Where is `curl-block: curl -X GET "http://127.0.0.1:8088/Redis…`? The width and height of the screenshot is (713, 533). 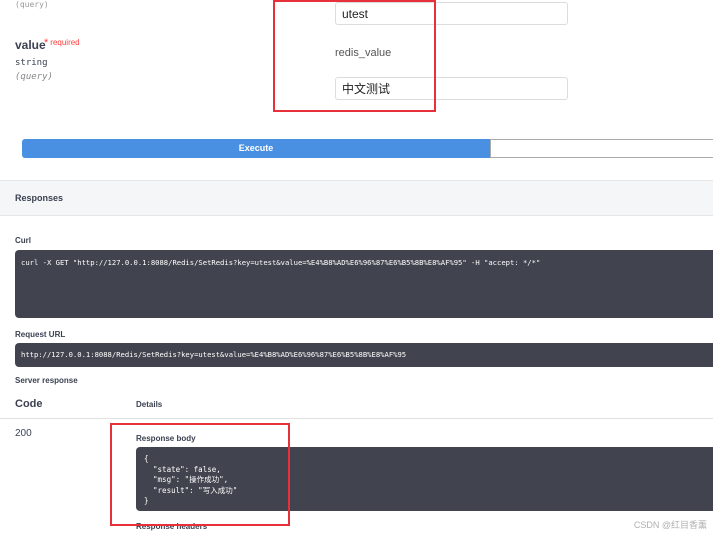 curl-block: curl -X GET "http://127.0.0.1:8088/Redis… is located at coordinates (364, 284).